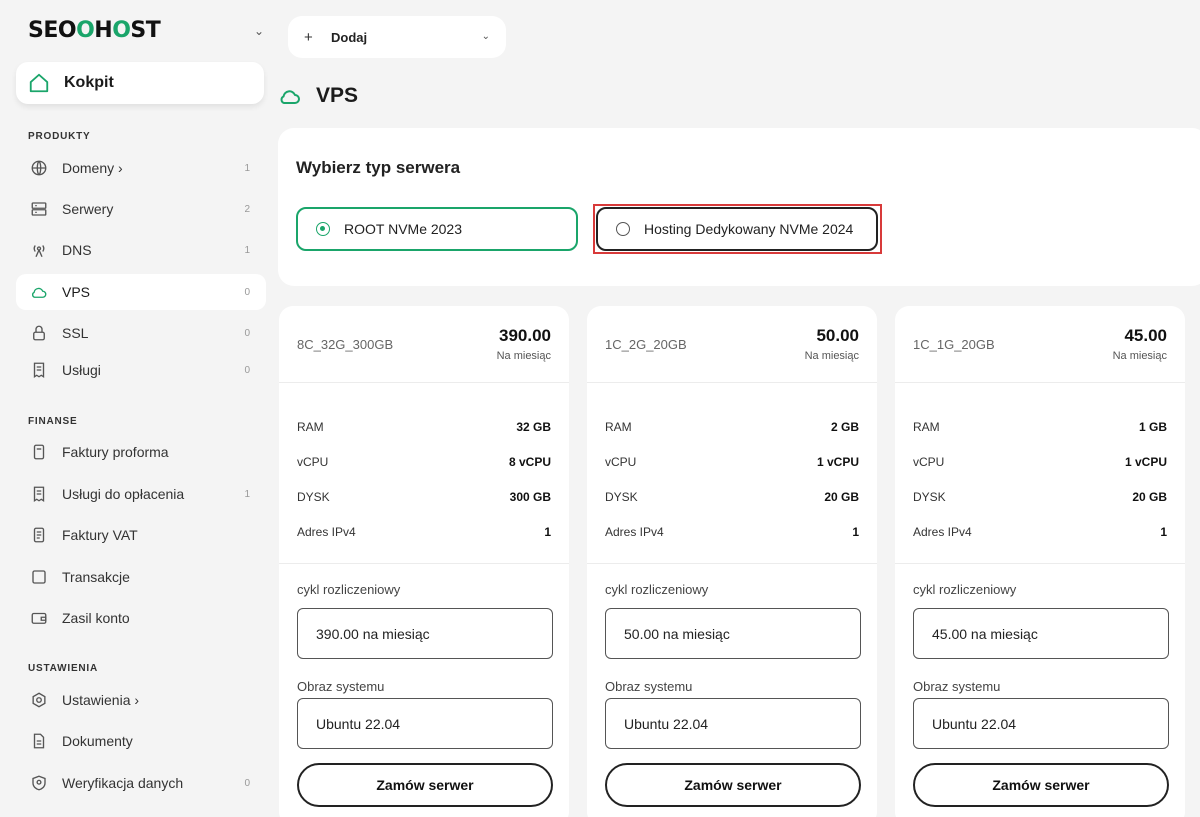  Describe the element at coordinates (141, 741) in the screenshot. I see `sidebar-item-dokumenty: Dokumenty` at that location.